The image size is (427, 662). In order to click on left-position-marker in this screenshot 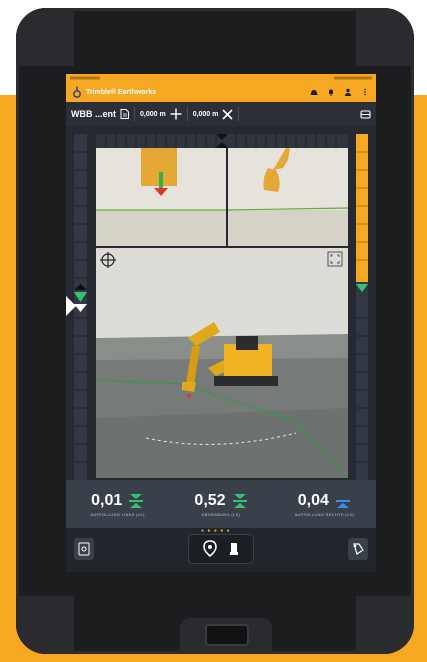, I will do `click(71, 306)`.